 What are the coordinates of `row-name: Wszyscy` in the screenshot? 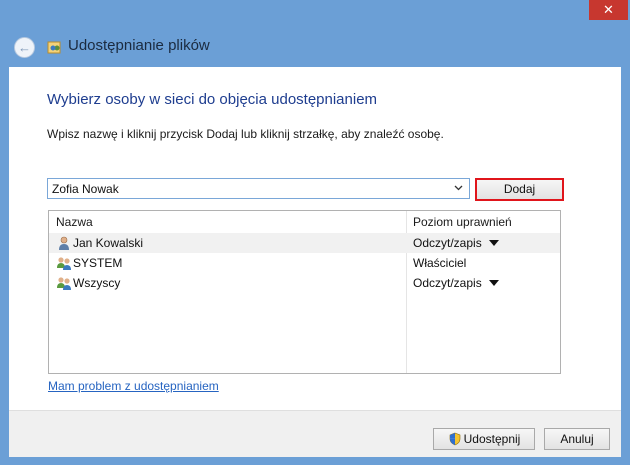 It's located at (97, 283).